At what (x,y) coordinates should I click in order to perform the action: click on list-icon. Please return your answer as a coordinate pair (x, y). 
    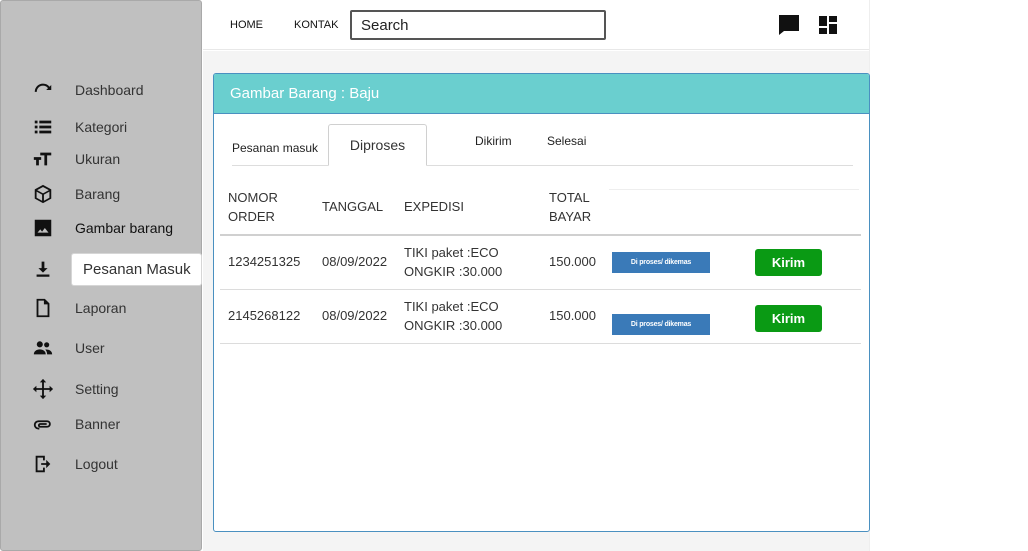
    Looking at the image, I should click on (43, 127).